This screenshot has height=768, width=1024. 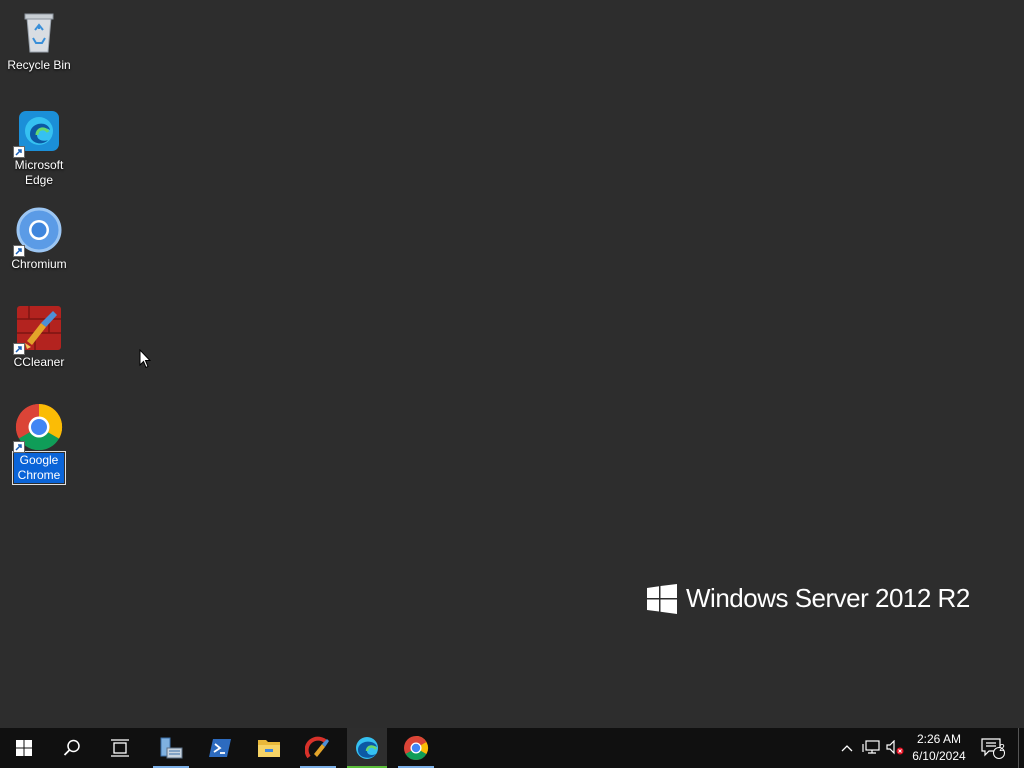 I want to click on network-tray-button, so click(x=871, y=748).